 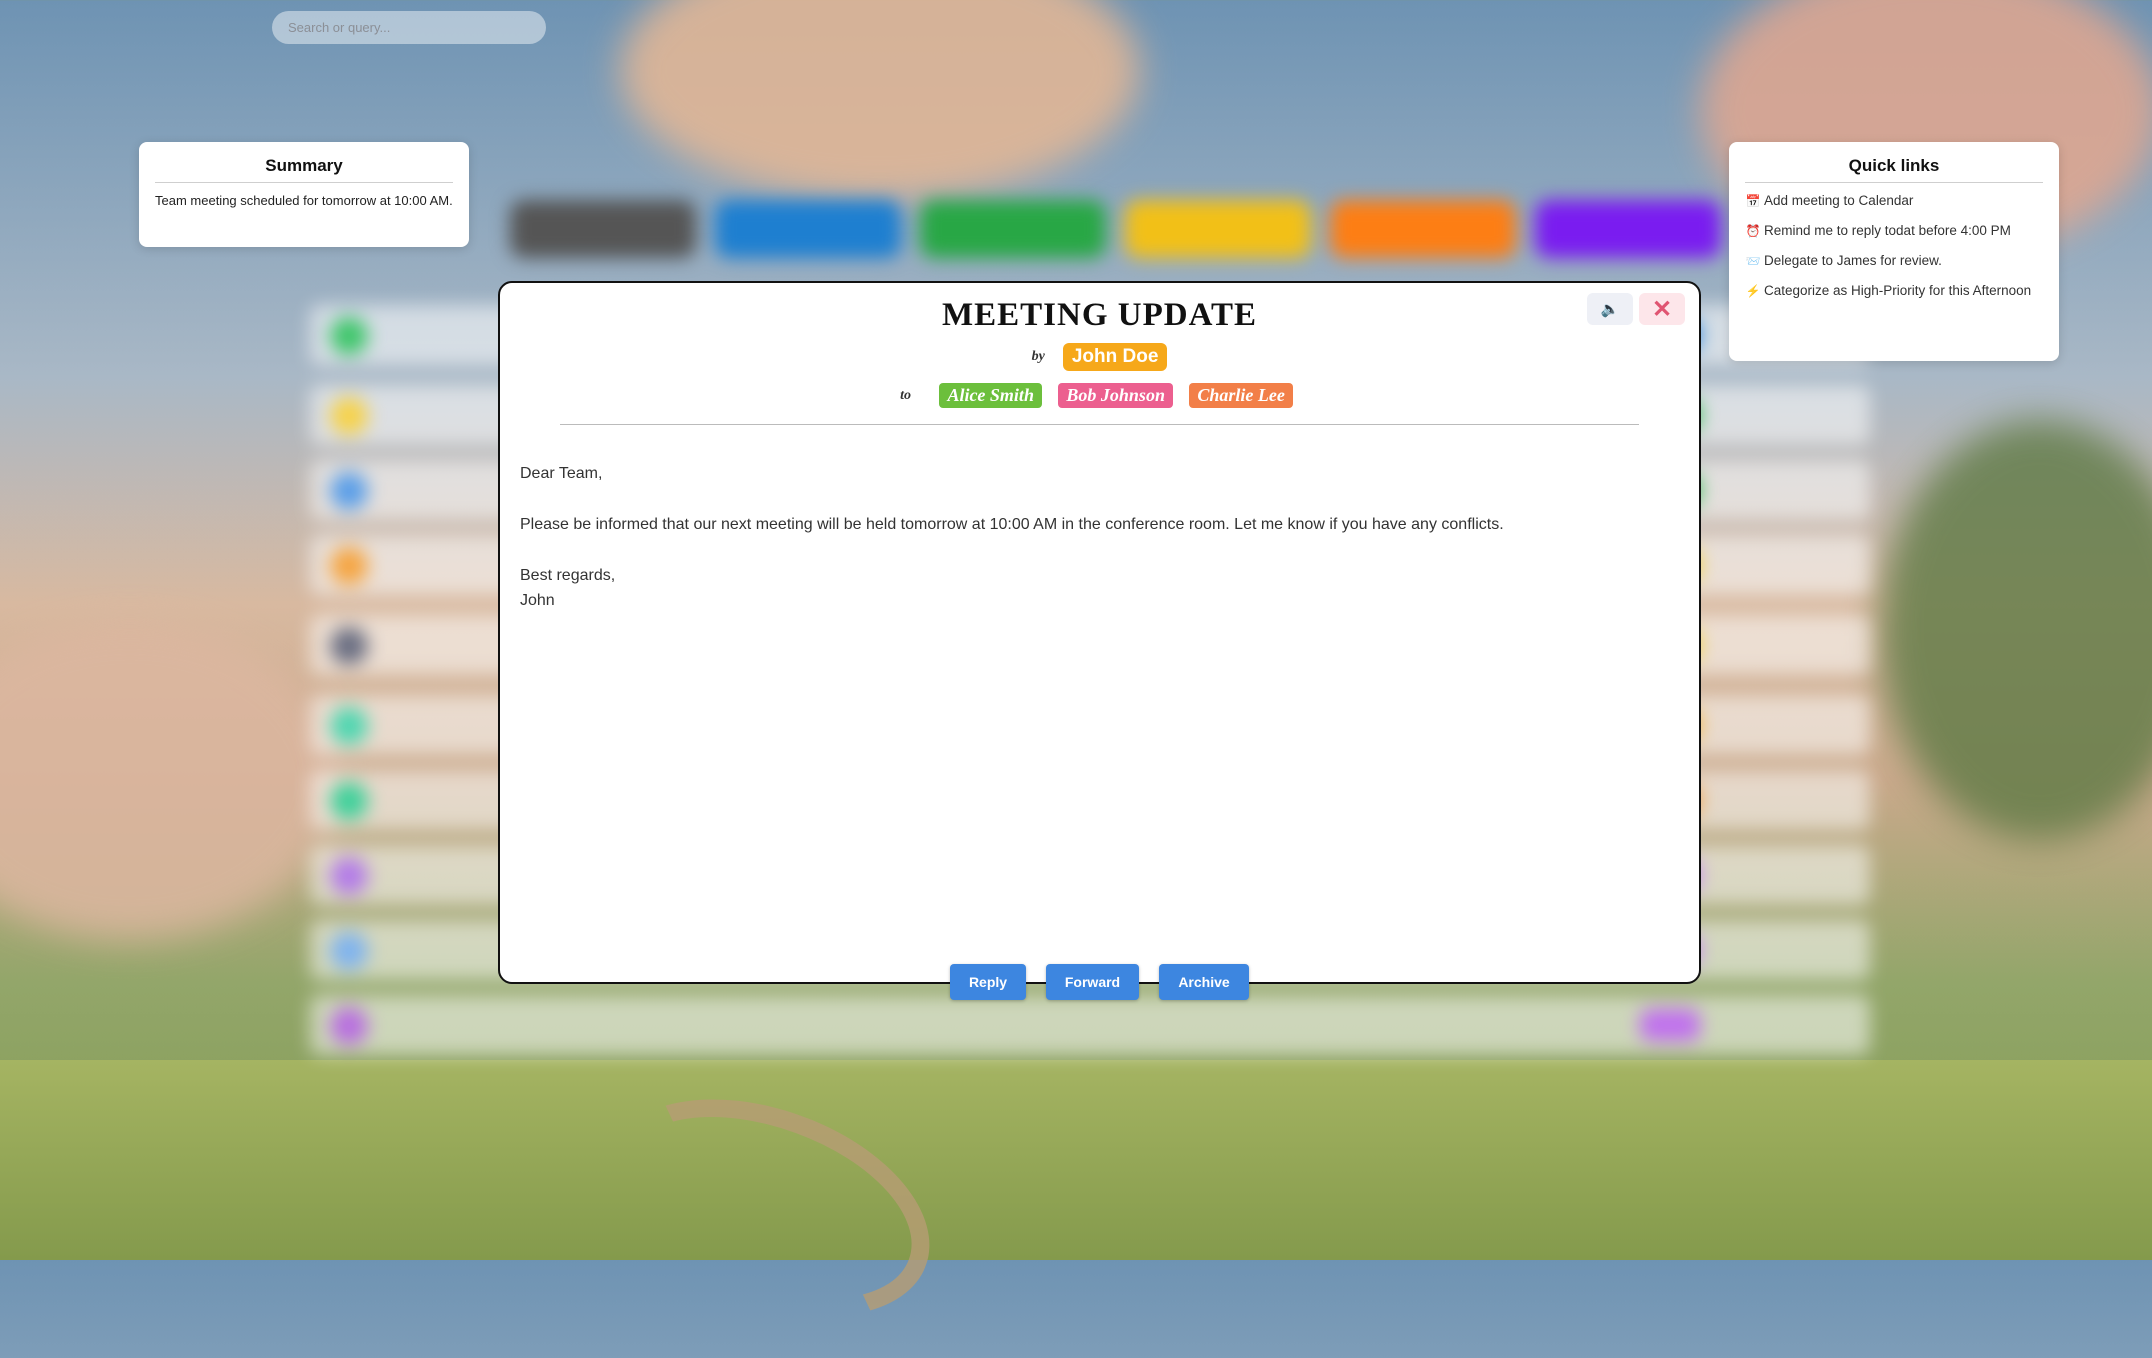 What do you see at coordinates (1753, 291) in the screenshot?
I see `lightning-icon: ⚡` at bounding box center [1753, 291].